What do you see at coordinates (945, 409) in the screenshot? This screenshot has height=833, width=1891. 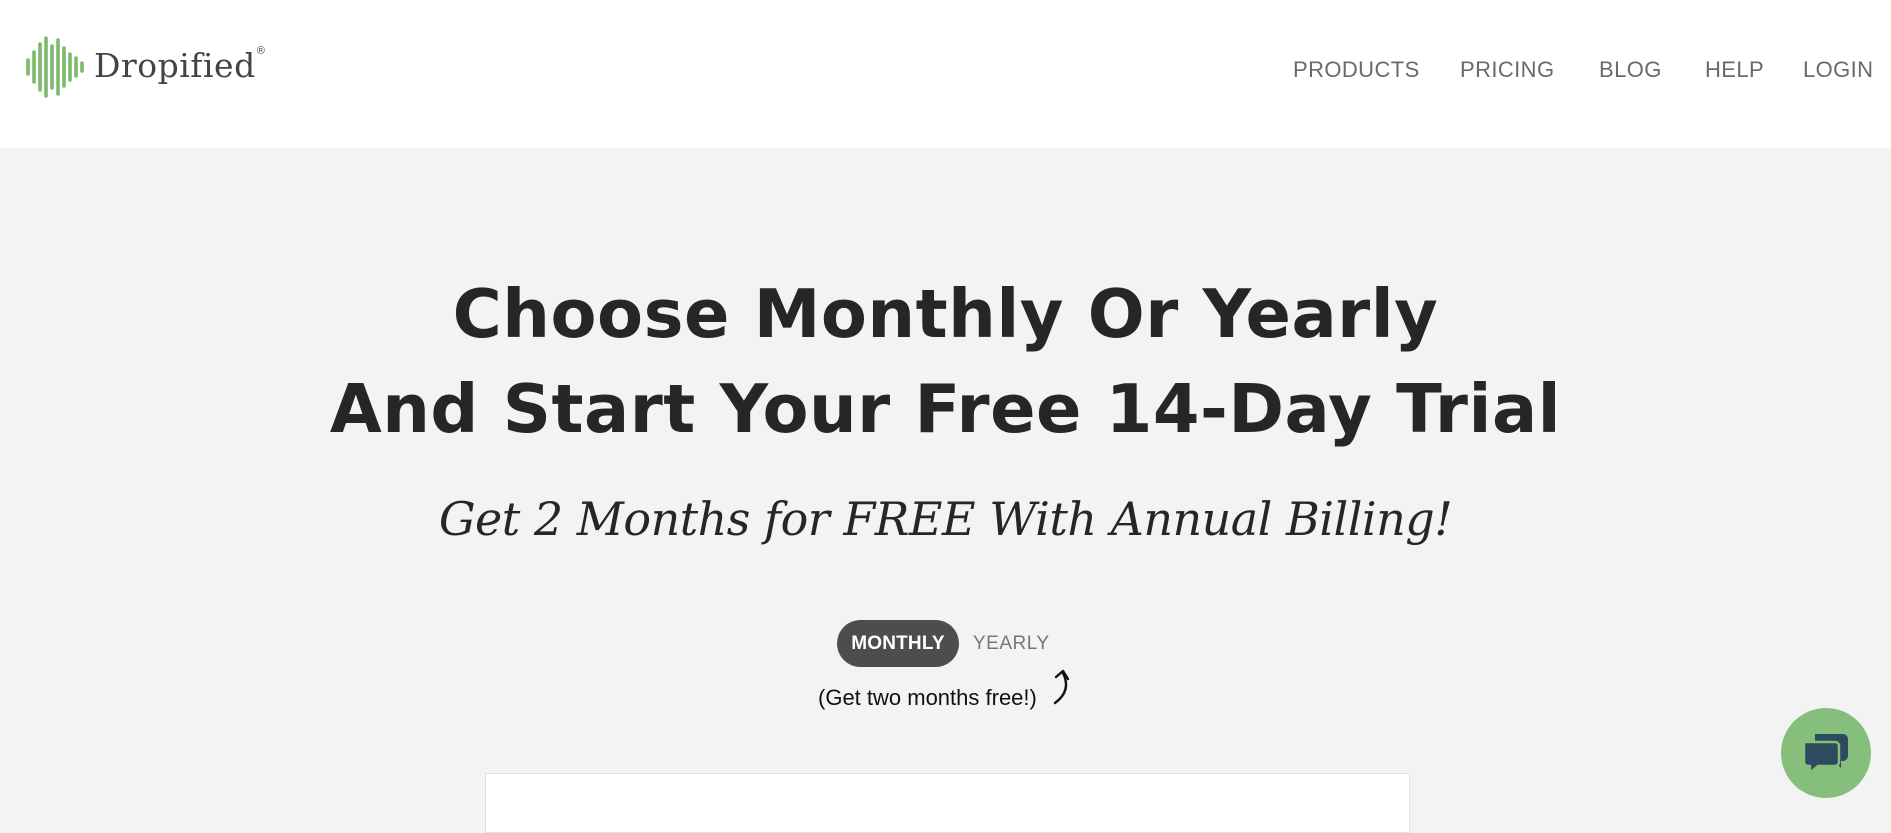 I see `hero-title-line-2: And Start Your Free 14-Day Trial` at bounding box center [945, 409].